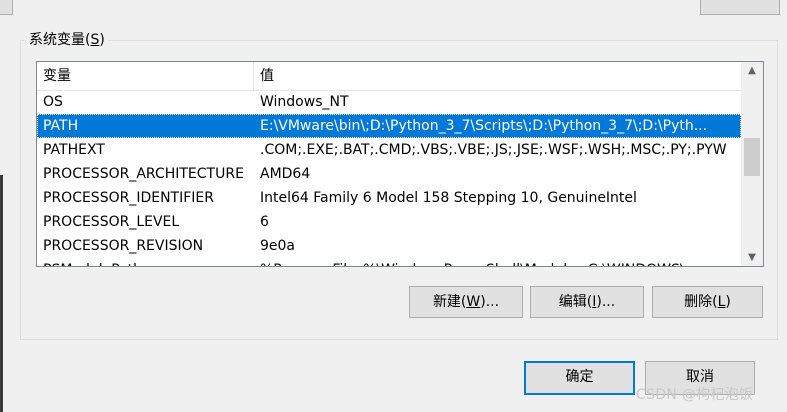  I want to click on variable-name: PROCESSOR_ARCHITECTURE, so click(143, 174).